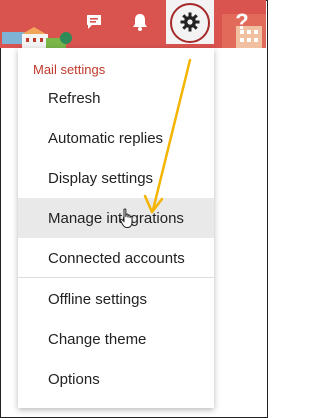  I want to click on notifications-button, so click(140, 22).